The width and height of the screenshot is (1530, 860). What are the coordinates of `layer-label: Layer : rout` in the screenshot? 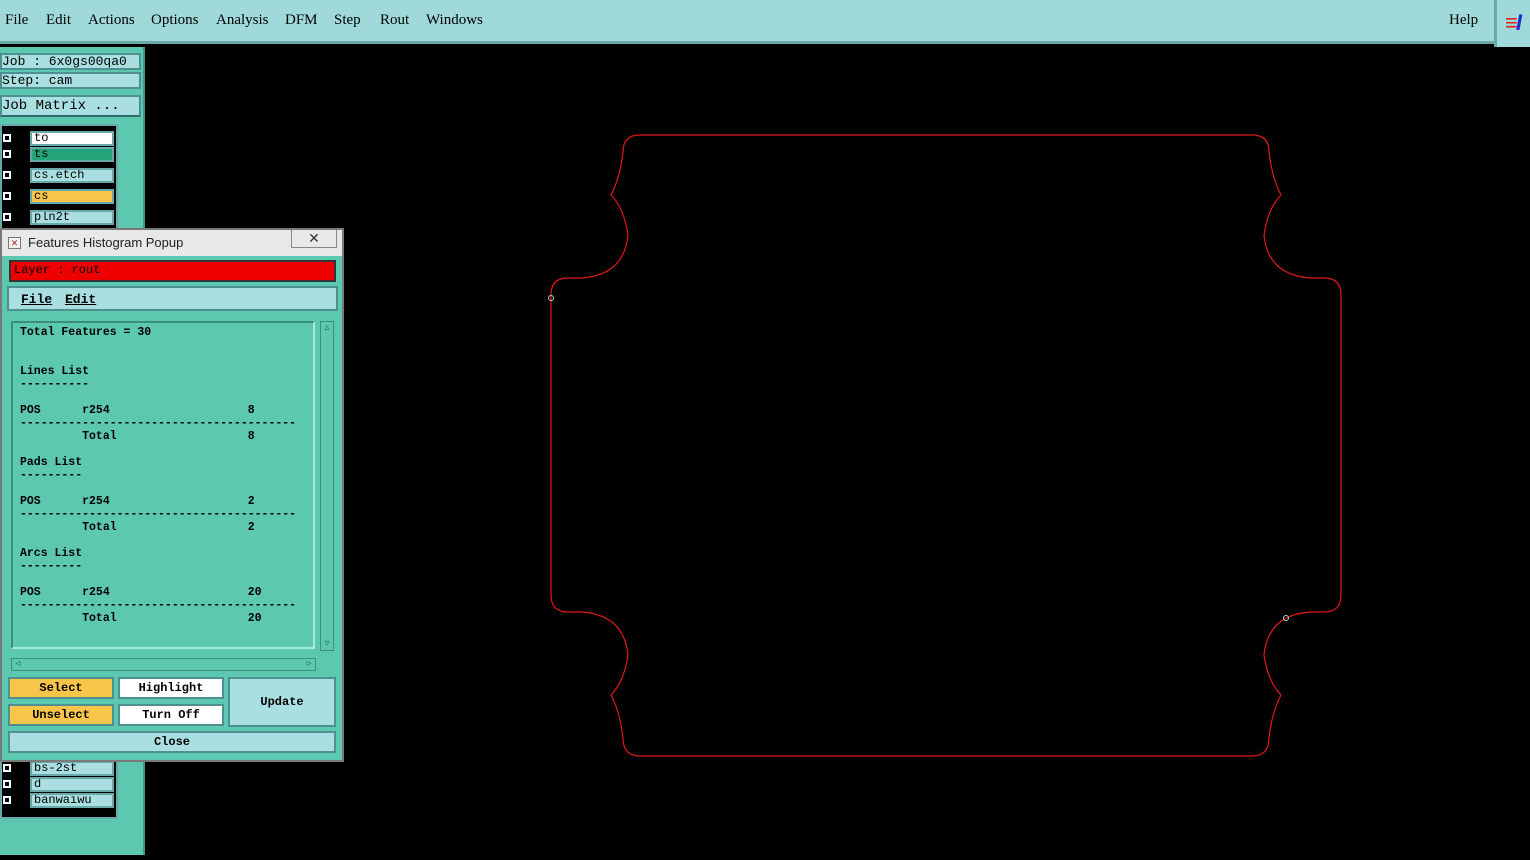 It's located at (172, 271).